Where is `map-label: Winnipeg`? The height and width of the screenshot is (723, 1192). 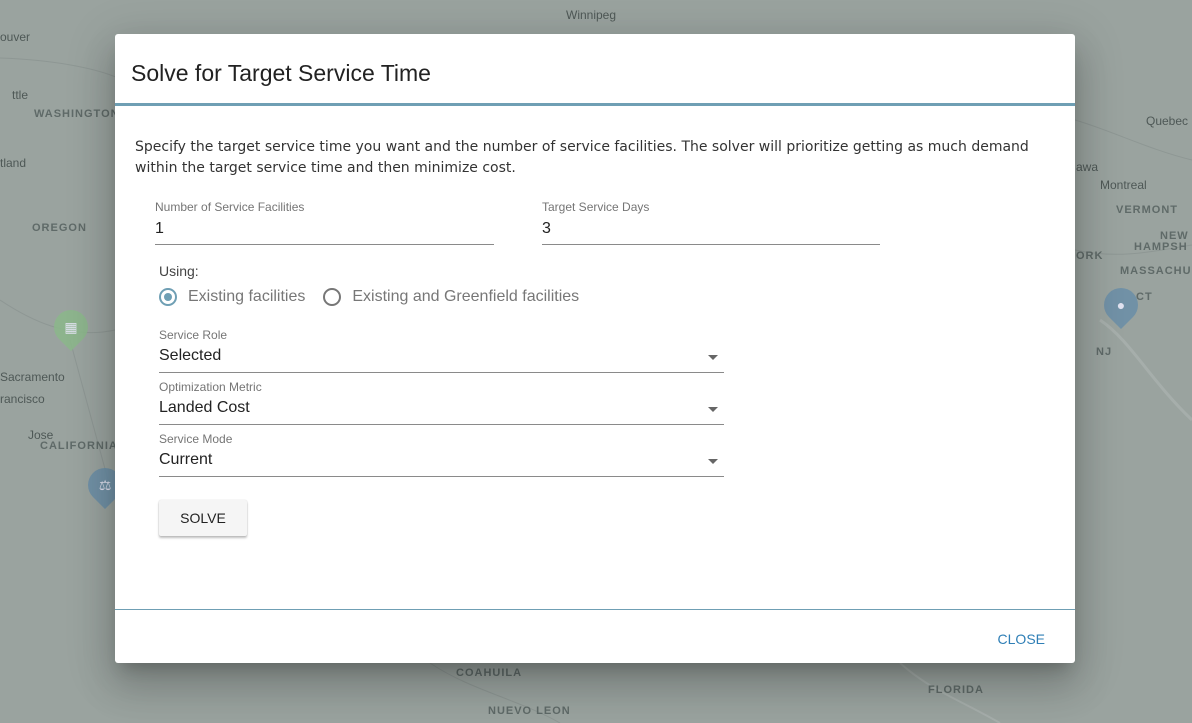
map-label: Winnipeg is located at coordinates (591, 15).